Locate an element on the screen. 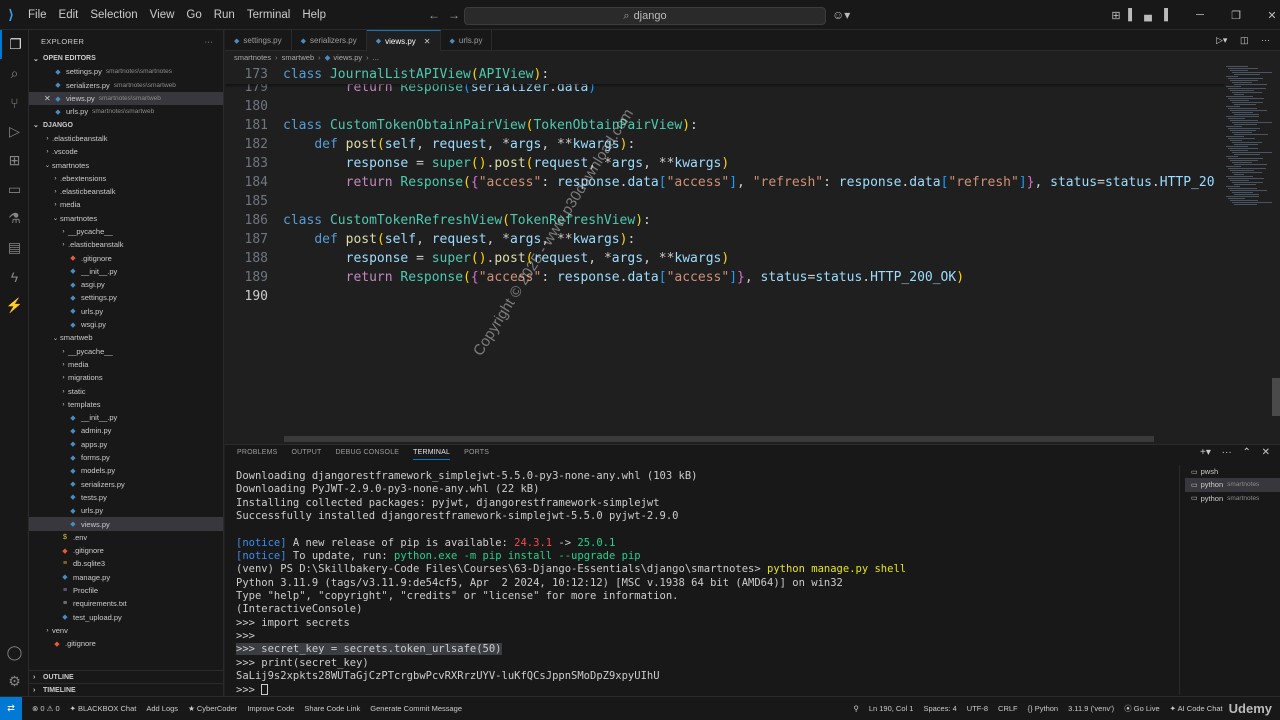 Image resolution: width=1280 pixels, height=720 pixels. toggle-panel-icon: ▄ is located at coordinates (1148, 15).